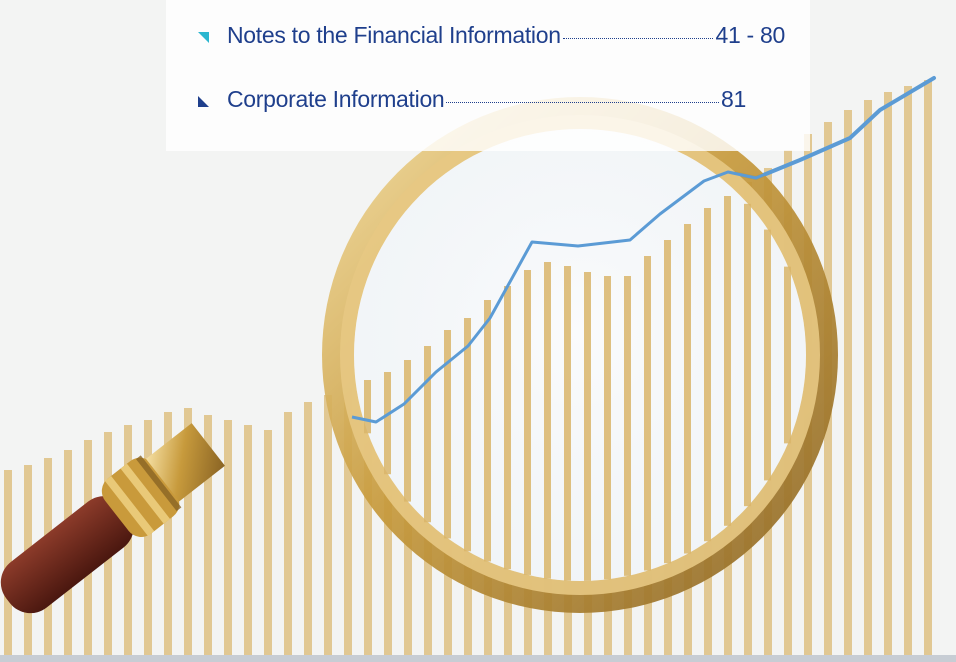  Describe the element at coordinates (750, 35) in the screenshot. I see `toc-entry-pages: 41 - 80` at that location.